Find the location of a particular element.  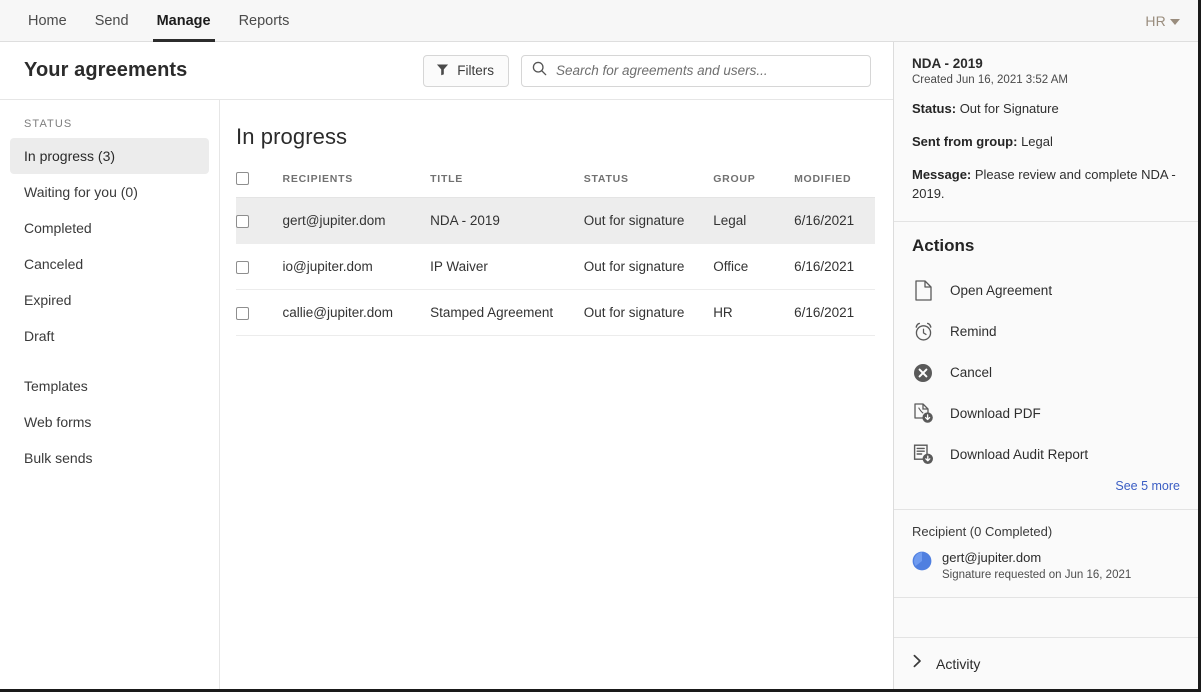

sidebar-item-canceled: Canceled is located at coordinates (109, 264).